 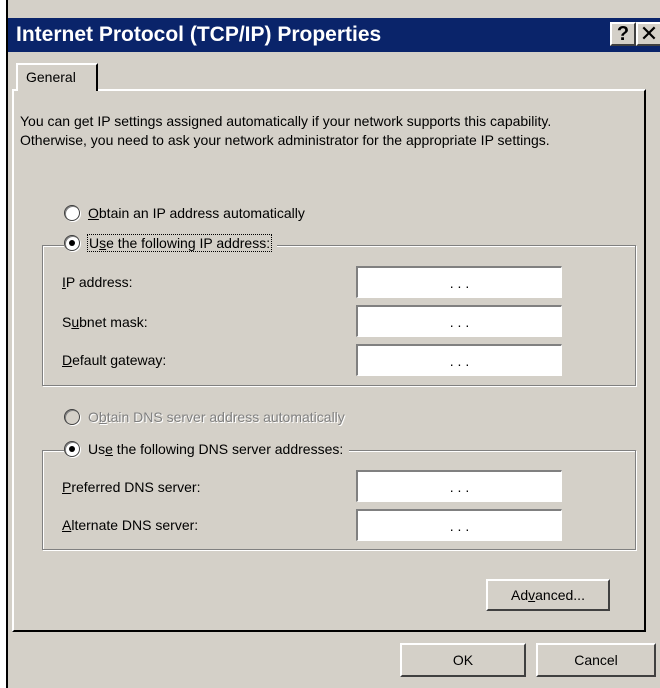 I want to click on cancel-button: Cancel, so click(x=596, y=660).